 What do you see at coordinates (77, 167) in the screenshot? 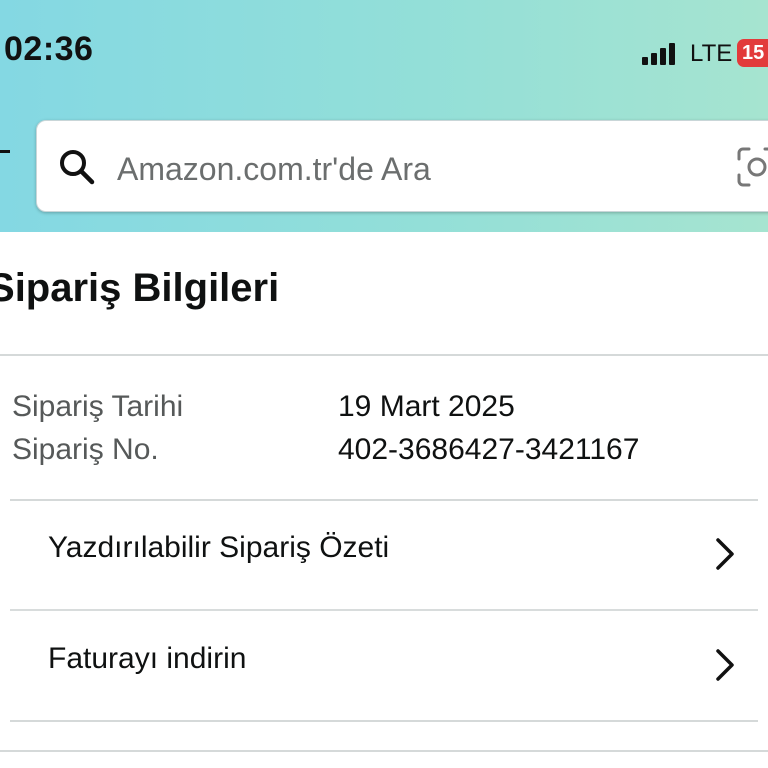
I see `search-icon` at bounding box center [77, 167].